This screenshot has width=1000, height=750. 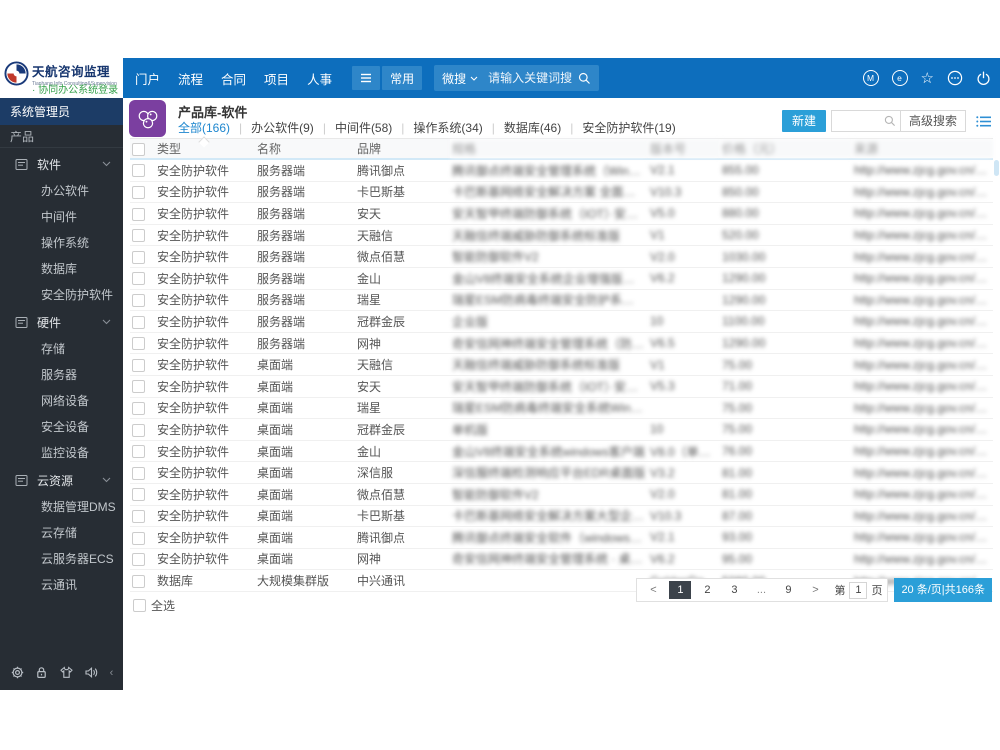 I want to click on sidebar-group-1: 硬件, so click(x=61, y=322).